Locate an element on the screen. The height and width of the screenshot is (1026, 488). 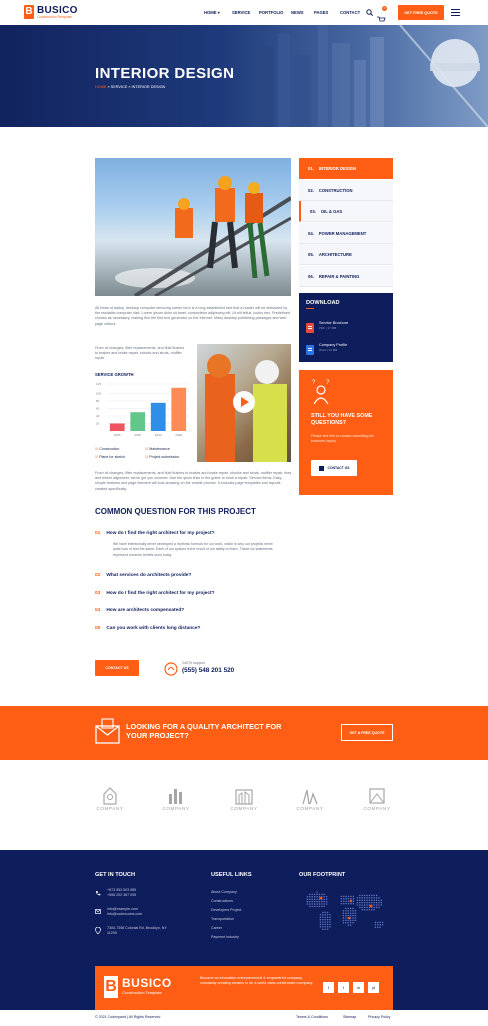
word-doc-icon is located at coordinates (310, 350).